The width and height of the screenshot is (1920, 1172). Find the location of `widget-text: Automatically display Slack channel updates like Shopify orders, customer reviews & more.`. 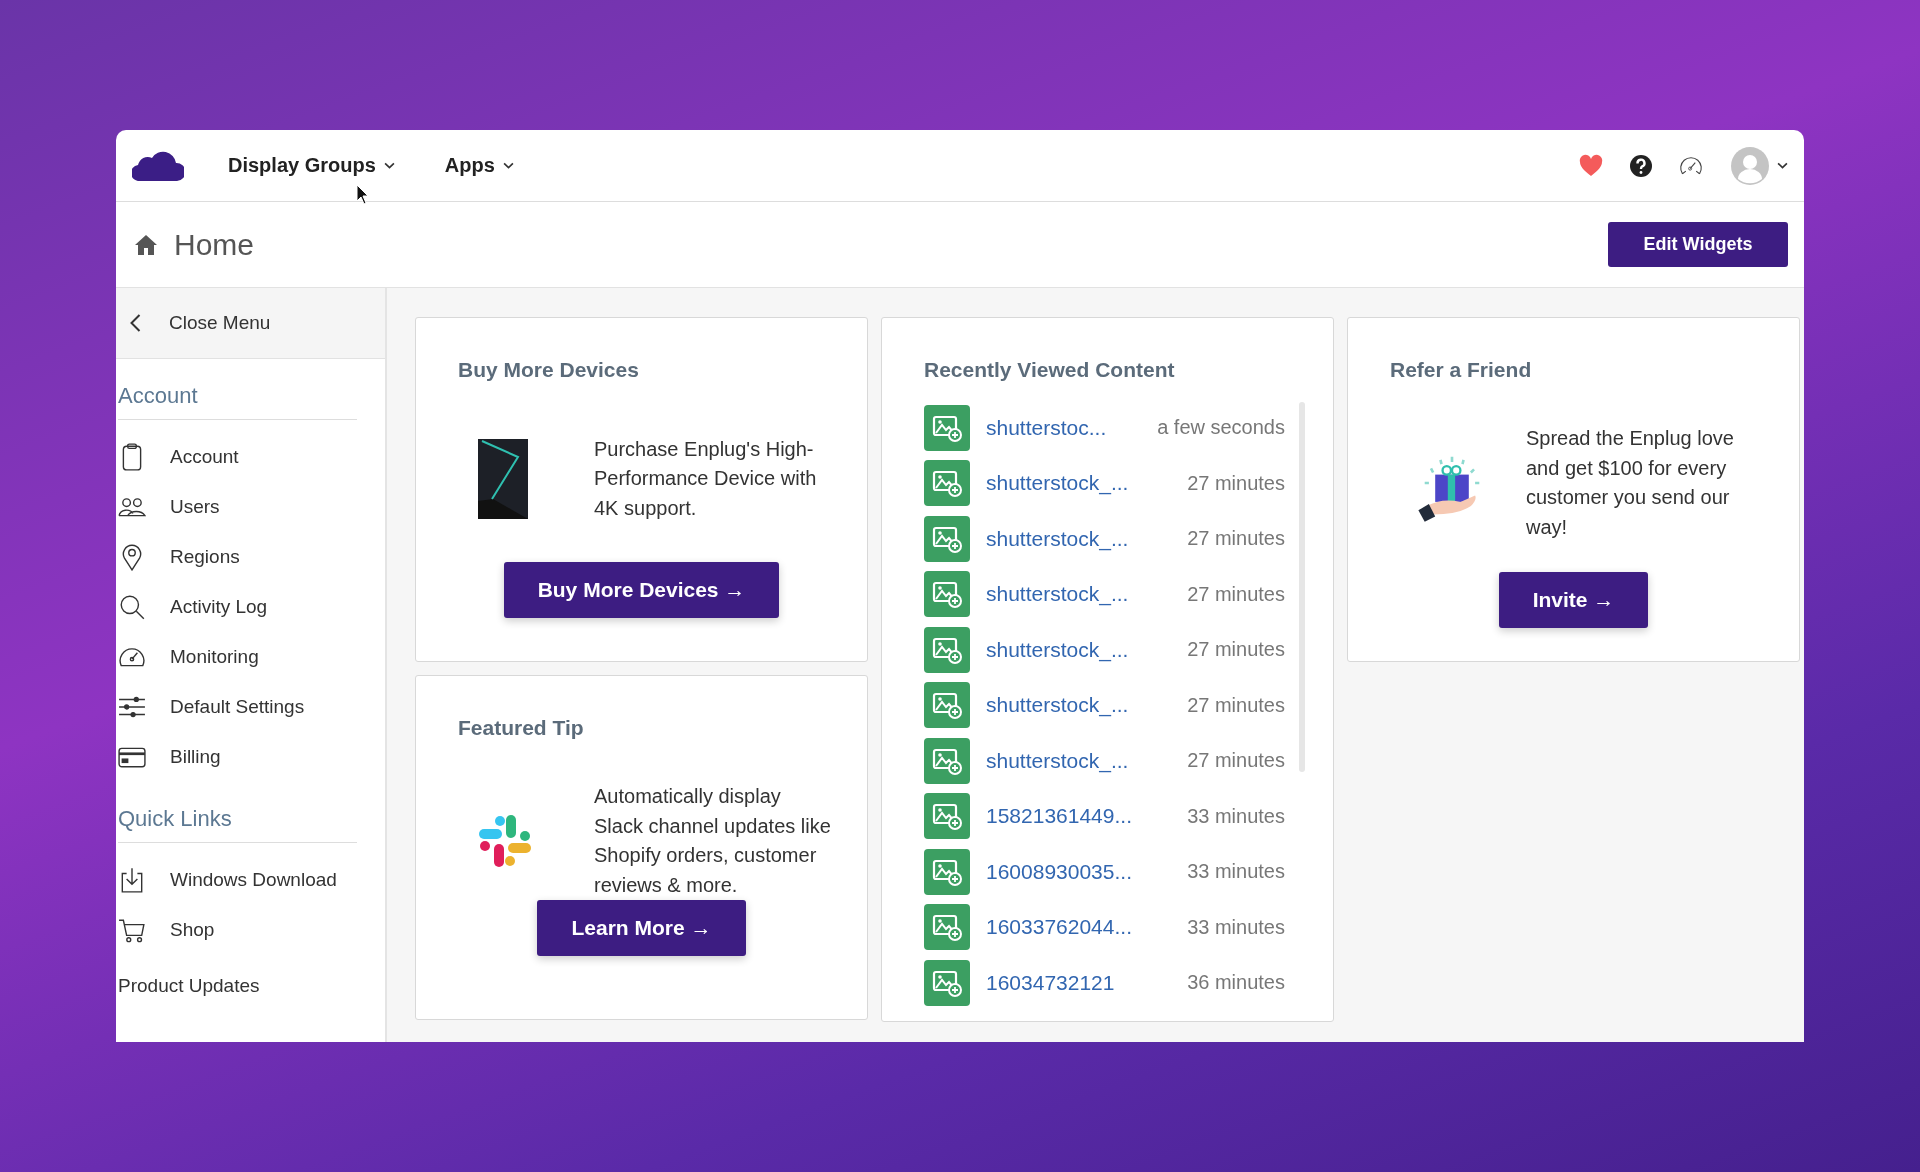

widget-text: Automatically display Slack channel updates like Shopify orders, customer reviews & more. is located at coordinates (713, 841).